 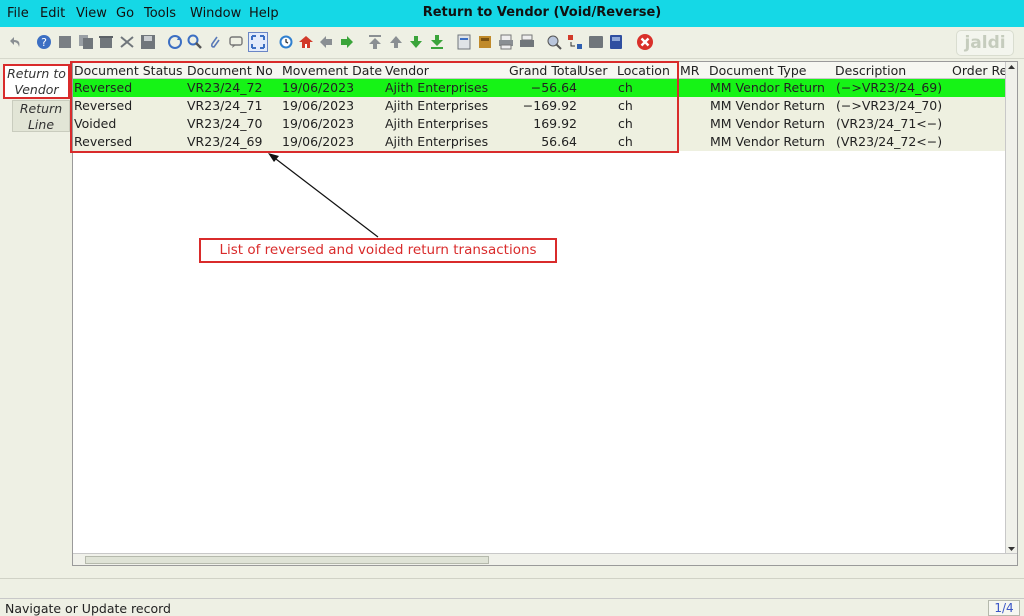 I want to click on status-bar: Navigate or Update record 1/4, so click(x=512, y=607).